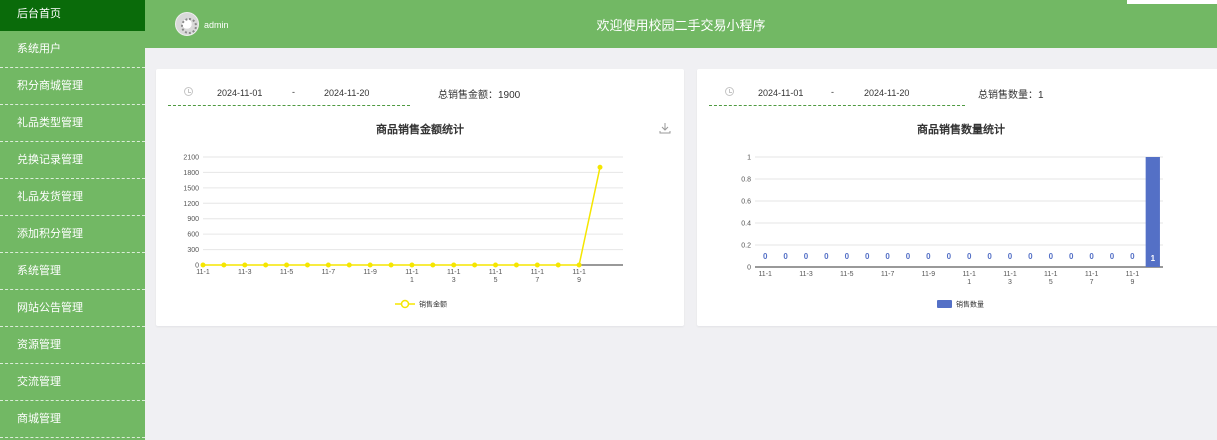  What do you see at coordinates (746, 180) in the screenshot?
I see `y-tick-label: 0.8` at bounding box center [746, 180].